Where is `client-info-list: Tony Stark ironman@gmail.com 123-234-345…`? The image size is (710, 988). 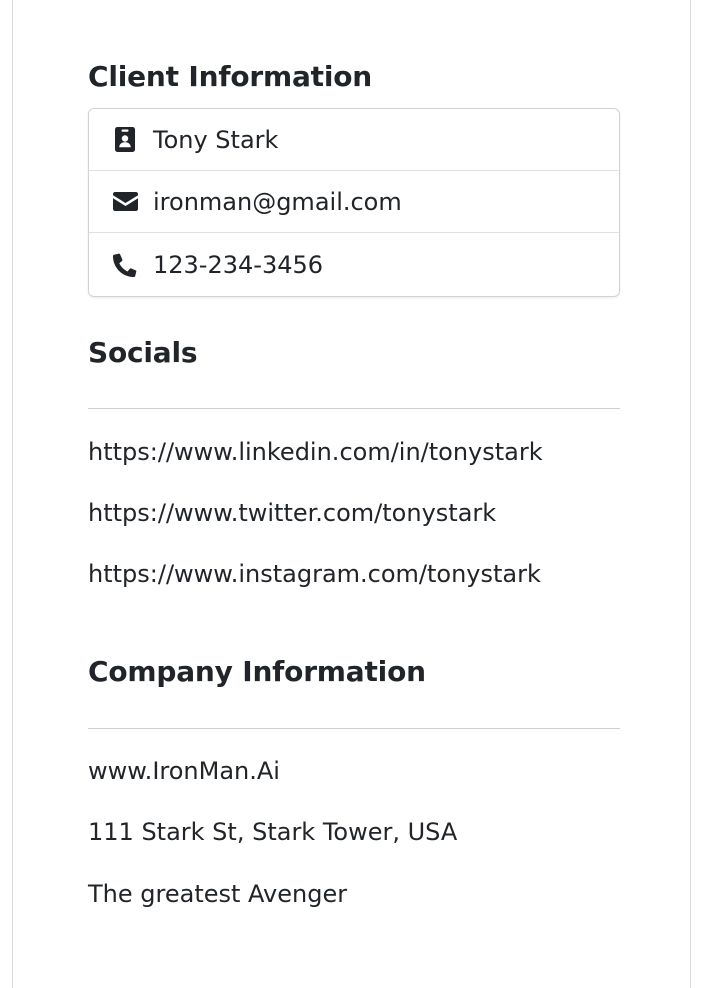 client-info-list: Tony Stark ironman@gmail.com 123-234-345… is located at coordinates (354, 202).